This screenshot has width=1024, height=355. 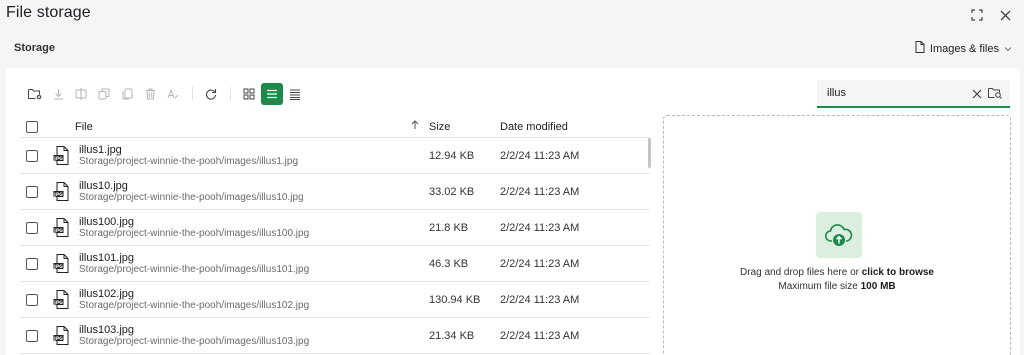 What do you see at coordinates (977, 95) in the screenshot?
I see `clear-search-icon` at bounding box center [977, 95].